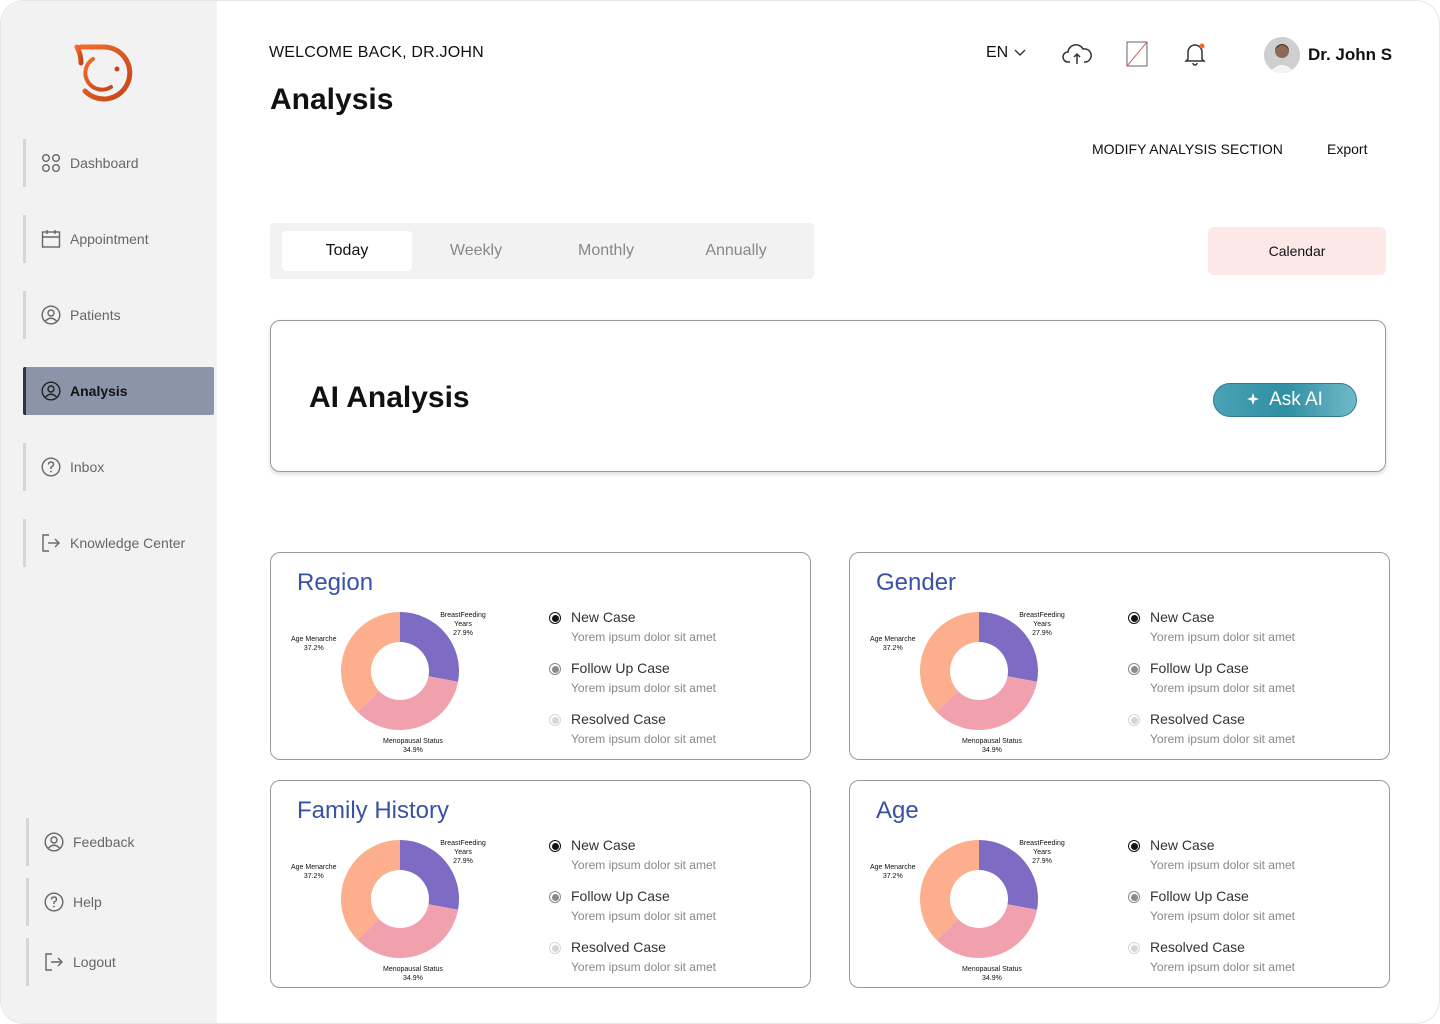 This screenshot has width=1440, height=1024. What do you see at coordinates (1253, 400) in the screenshot?
I see `sparkle-icon` at bounding box center [1253, 400].